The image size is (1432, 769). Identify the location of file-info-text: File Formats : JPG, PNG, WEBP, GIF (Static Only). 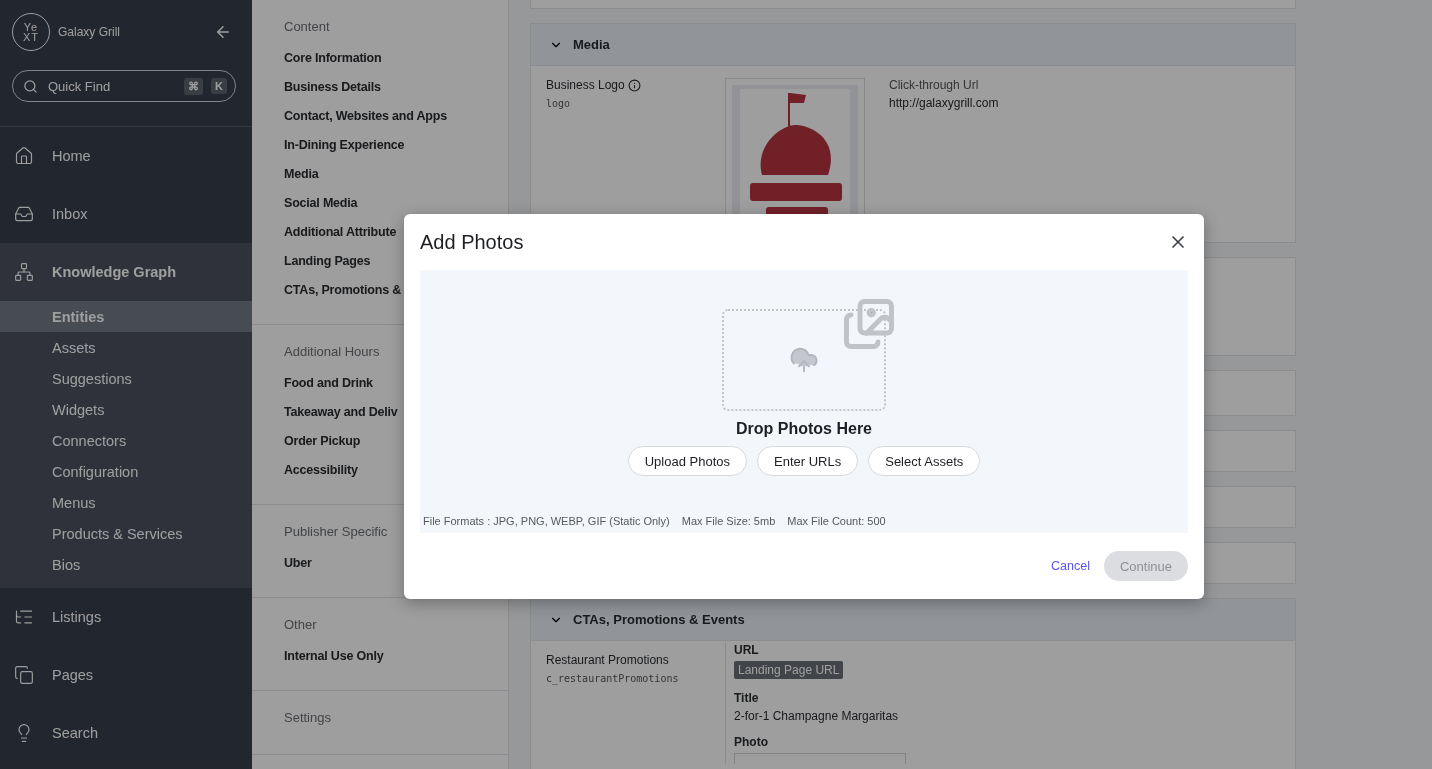
(546, 521).